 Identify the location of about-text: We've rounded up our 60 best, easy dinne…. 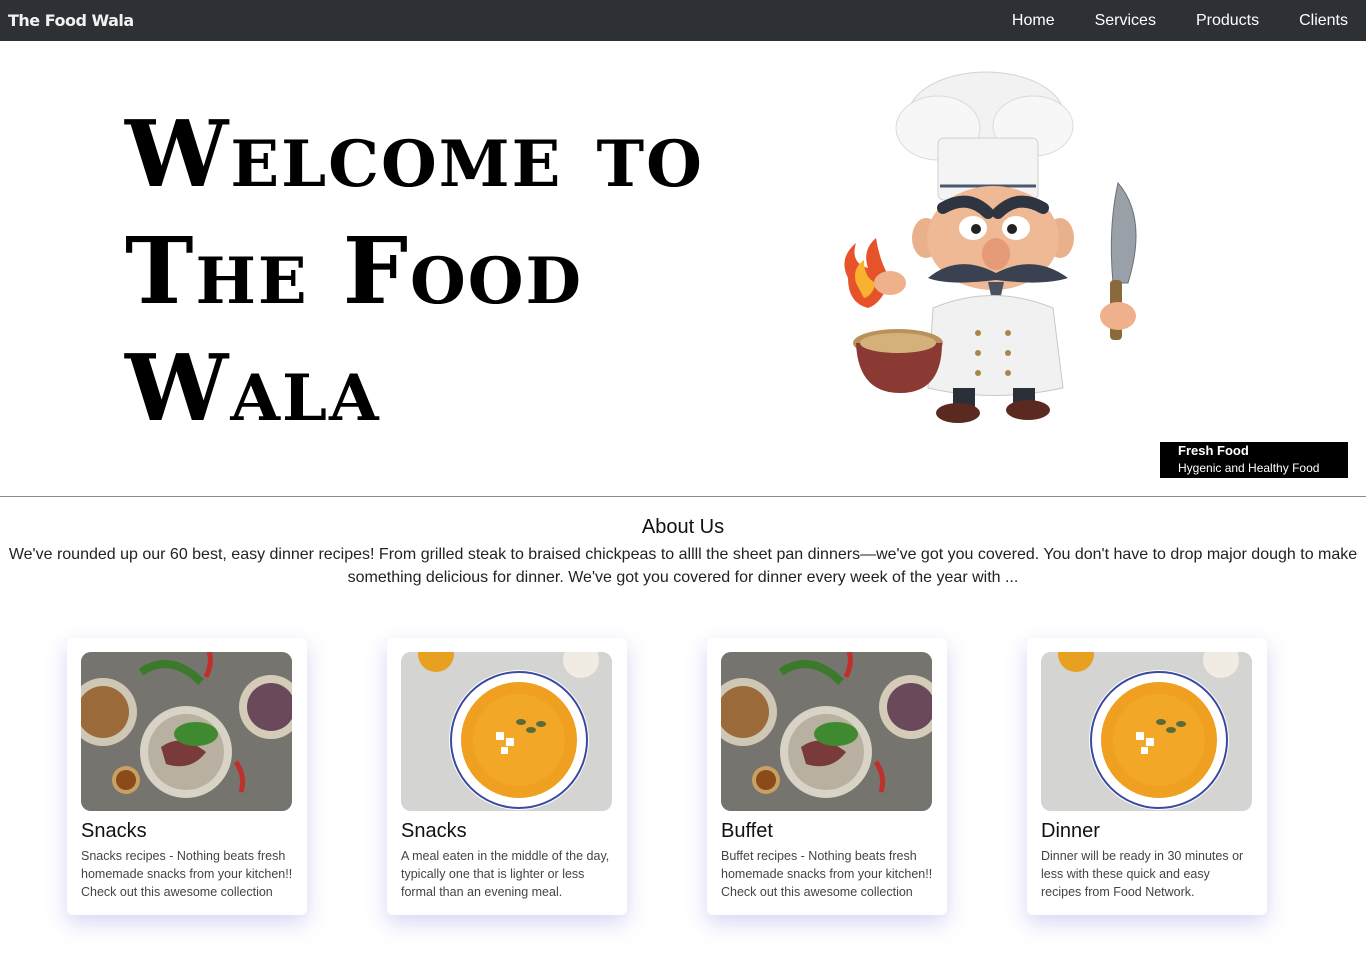
(683, 566).